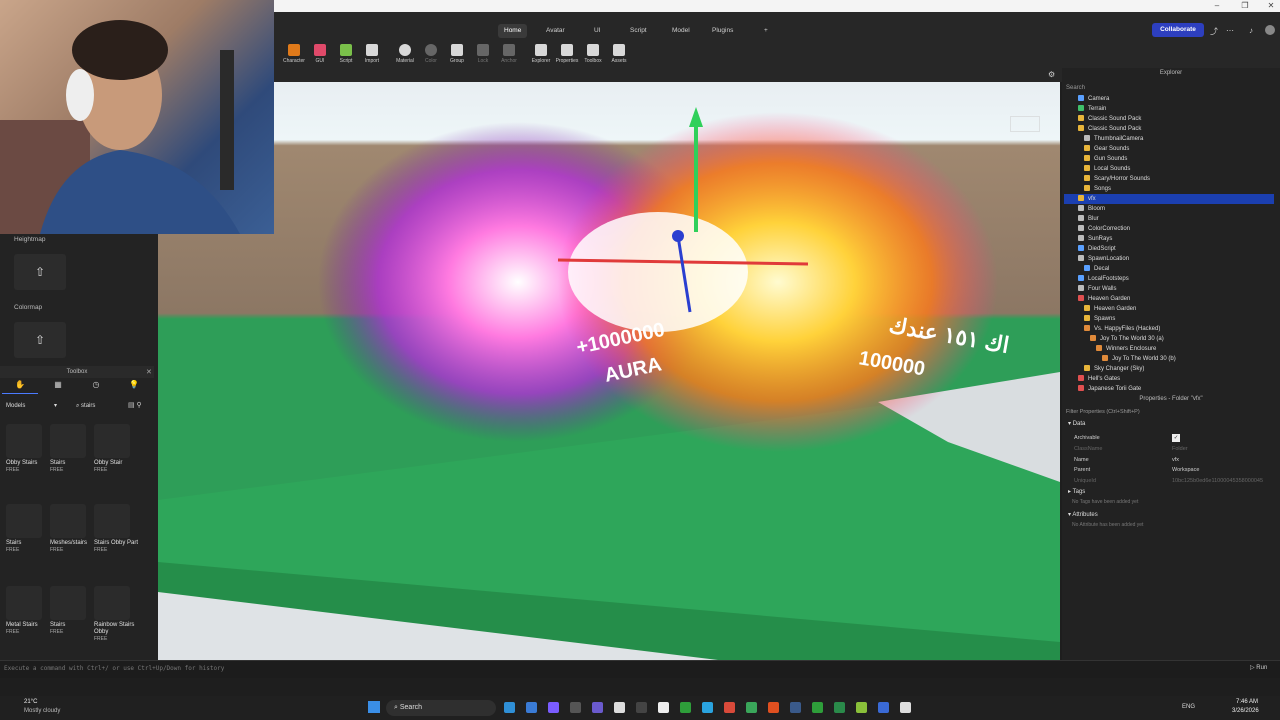  Describe the element at coordinates (1176, 119) in the screenshot. I see `tree-item: Classic Sound Pack` at that location.